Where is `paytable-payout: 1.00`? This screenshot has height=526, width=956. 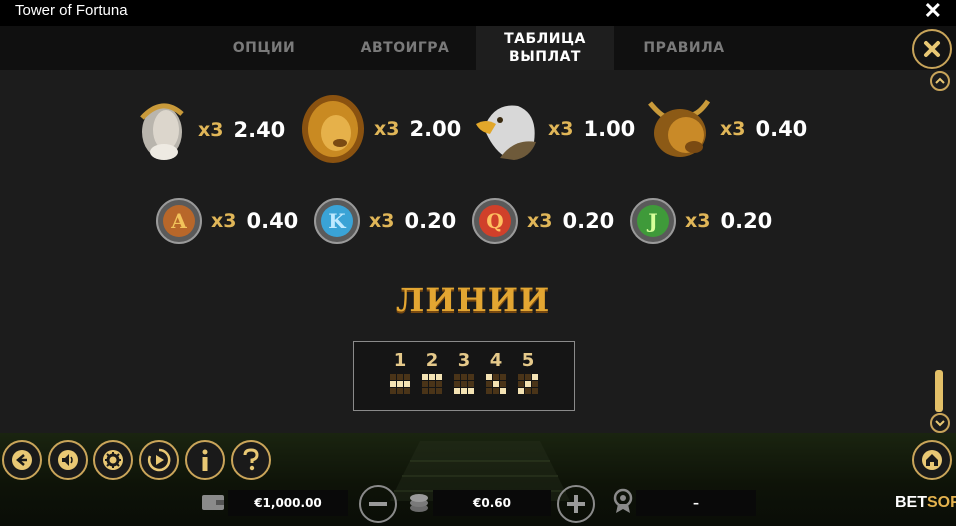
paytable-payout: 1.00 is located at coordinates (609, 129).